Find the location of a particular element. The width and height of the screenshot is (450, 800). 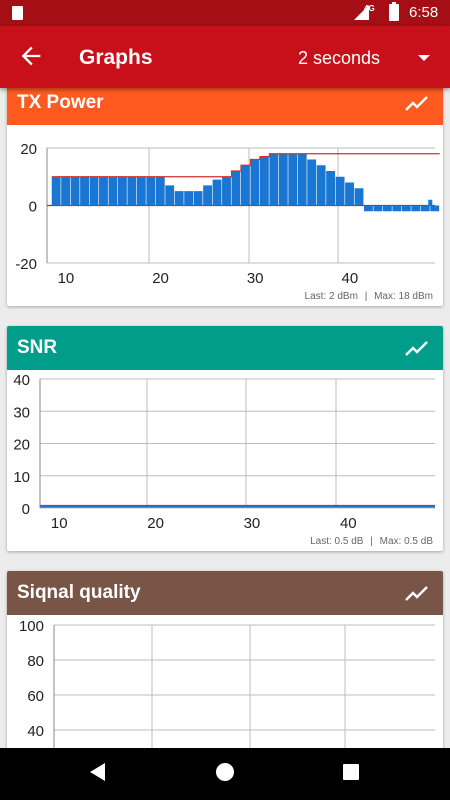

max-value: Max: 0.5 dB is located at coordinates (406, 541).